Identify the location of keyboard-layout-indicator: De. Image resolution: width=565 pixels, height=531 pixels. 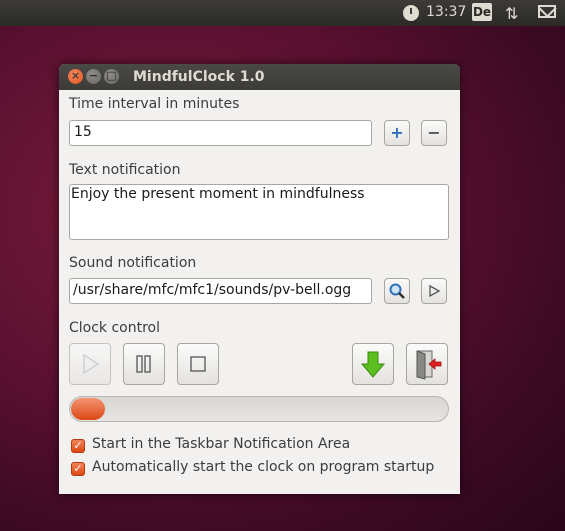
(482, 12).